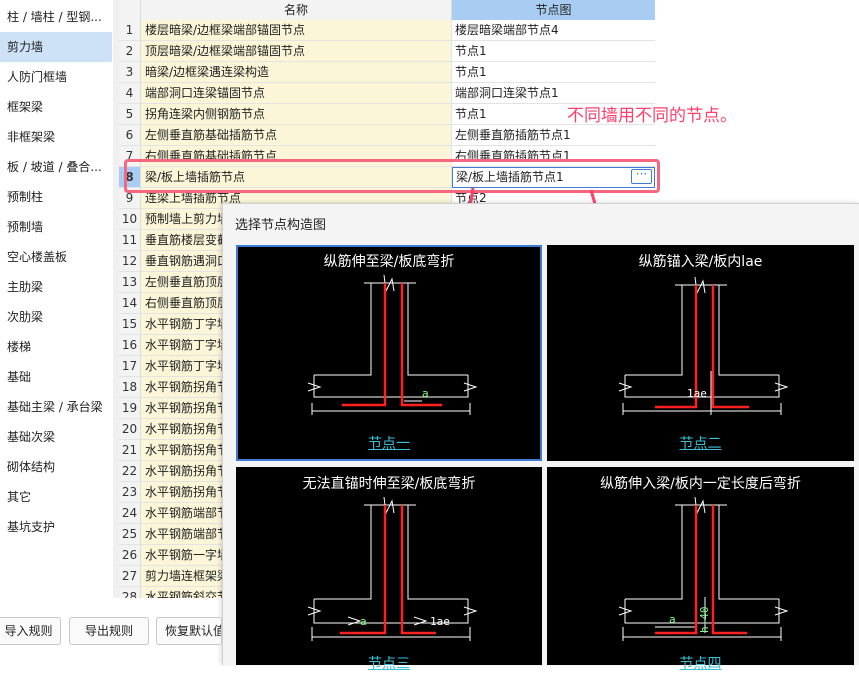  What do you see at coordinates (703, 345) in the screenshot?
I see `node-2-diagram: 1ae` at bounding box center [703, 345].